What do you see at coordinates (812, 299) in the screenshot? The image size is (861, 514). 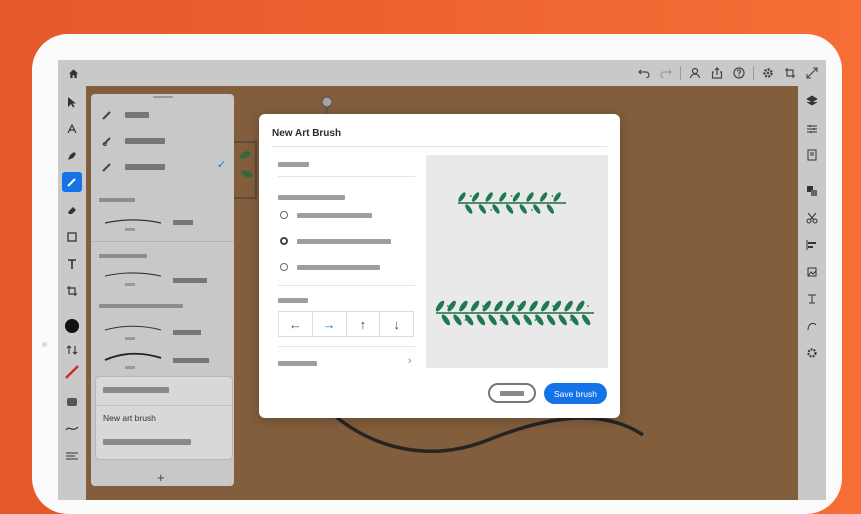 I see `type-settings-icon` at bounding box center [812, 299].